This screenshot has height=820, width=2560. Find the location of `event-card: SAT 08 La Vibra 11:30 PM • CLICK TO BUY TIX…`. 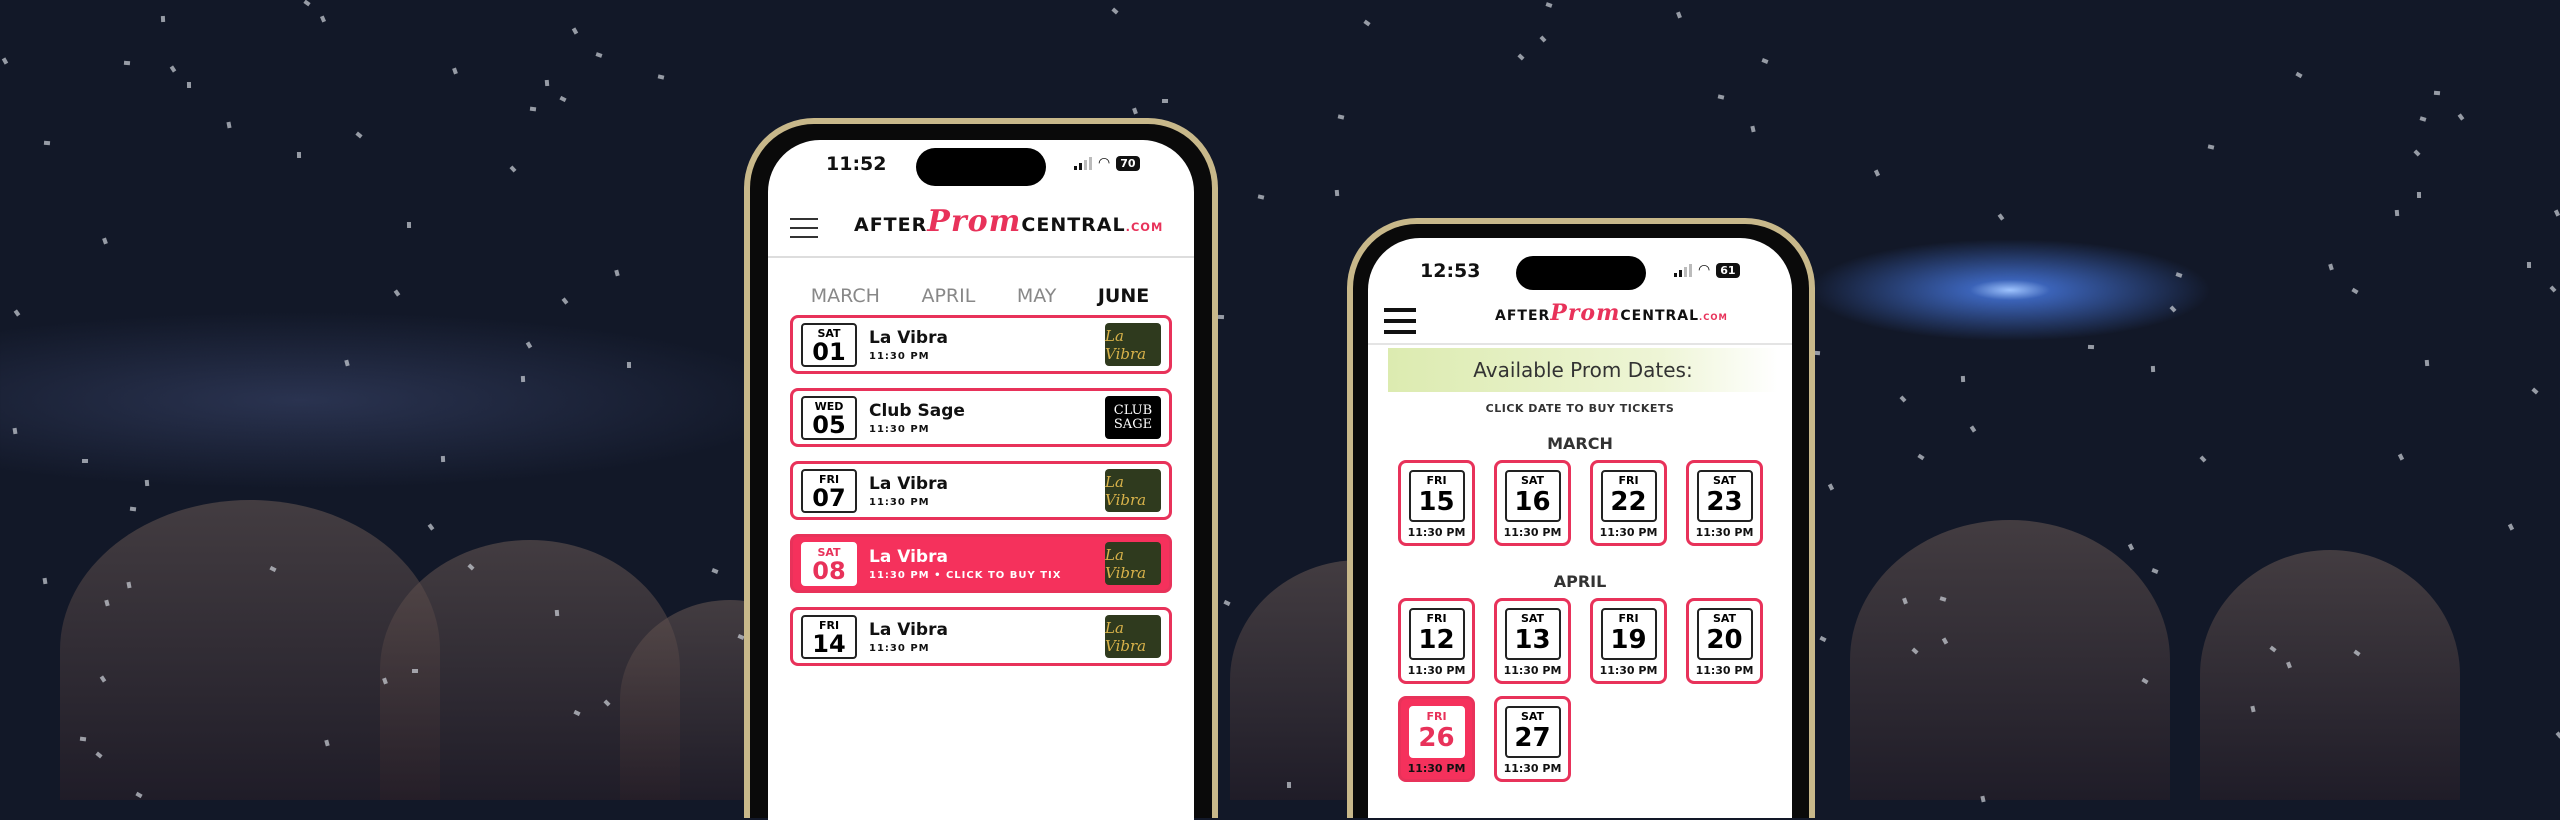

event-card: SAT 08 La Vibra 11:30 PM • CLICK TO BUY TIX… is located at coordinates (981, 563).